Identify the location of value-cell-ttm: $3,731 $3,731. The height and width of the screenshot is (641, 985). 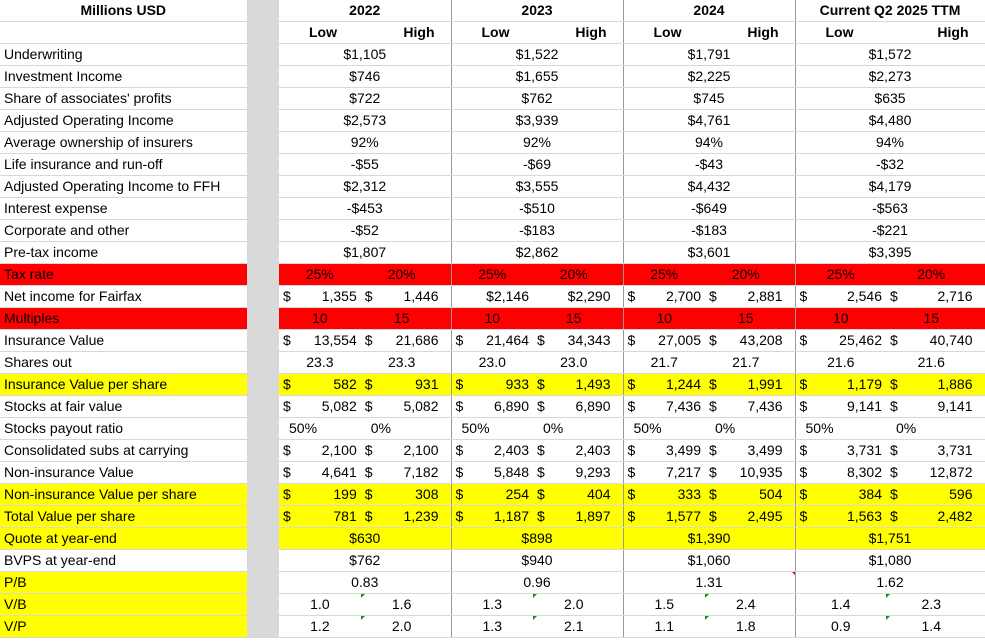
(890, 450).